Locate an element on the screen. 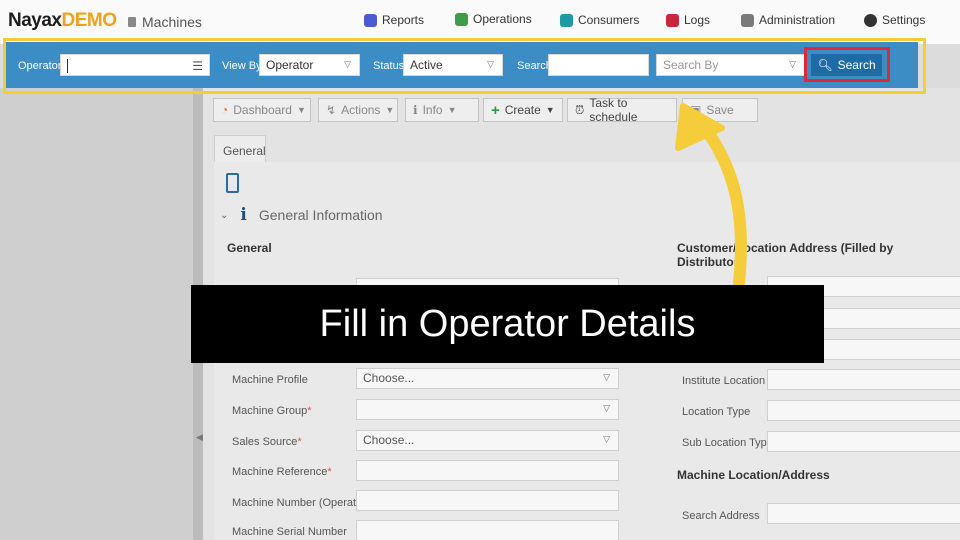 This screenshot has height=540, width=960. search-toolbar-highlight is located at coordinates (464, 66).